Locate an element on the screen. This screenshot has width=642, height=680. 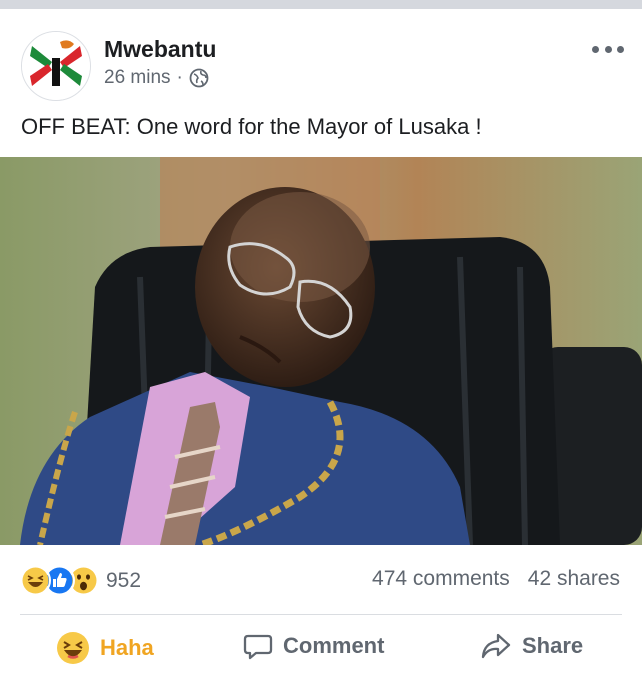
comments-count: 474 comments is located at coordinates (441, 579).